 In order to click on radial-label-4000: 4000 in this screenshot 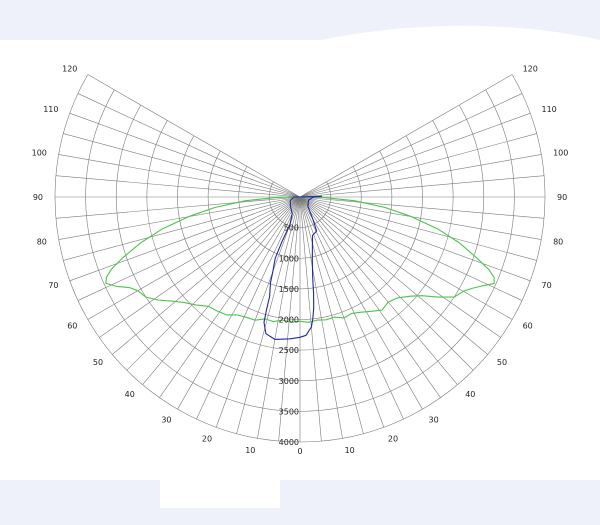, I will do `click(289, 442)`.